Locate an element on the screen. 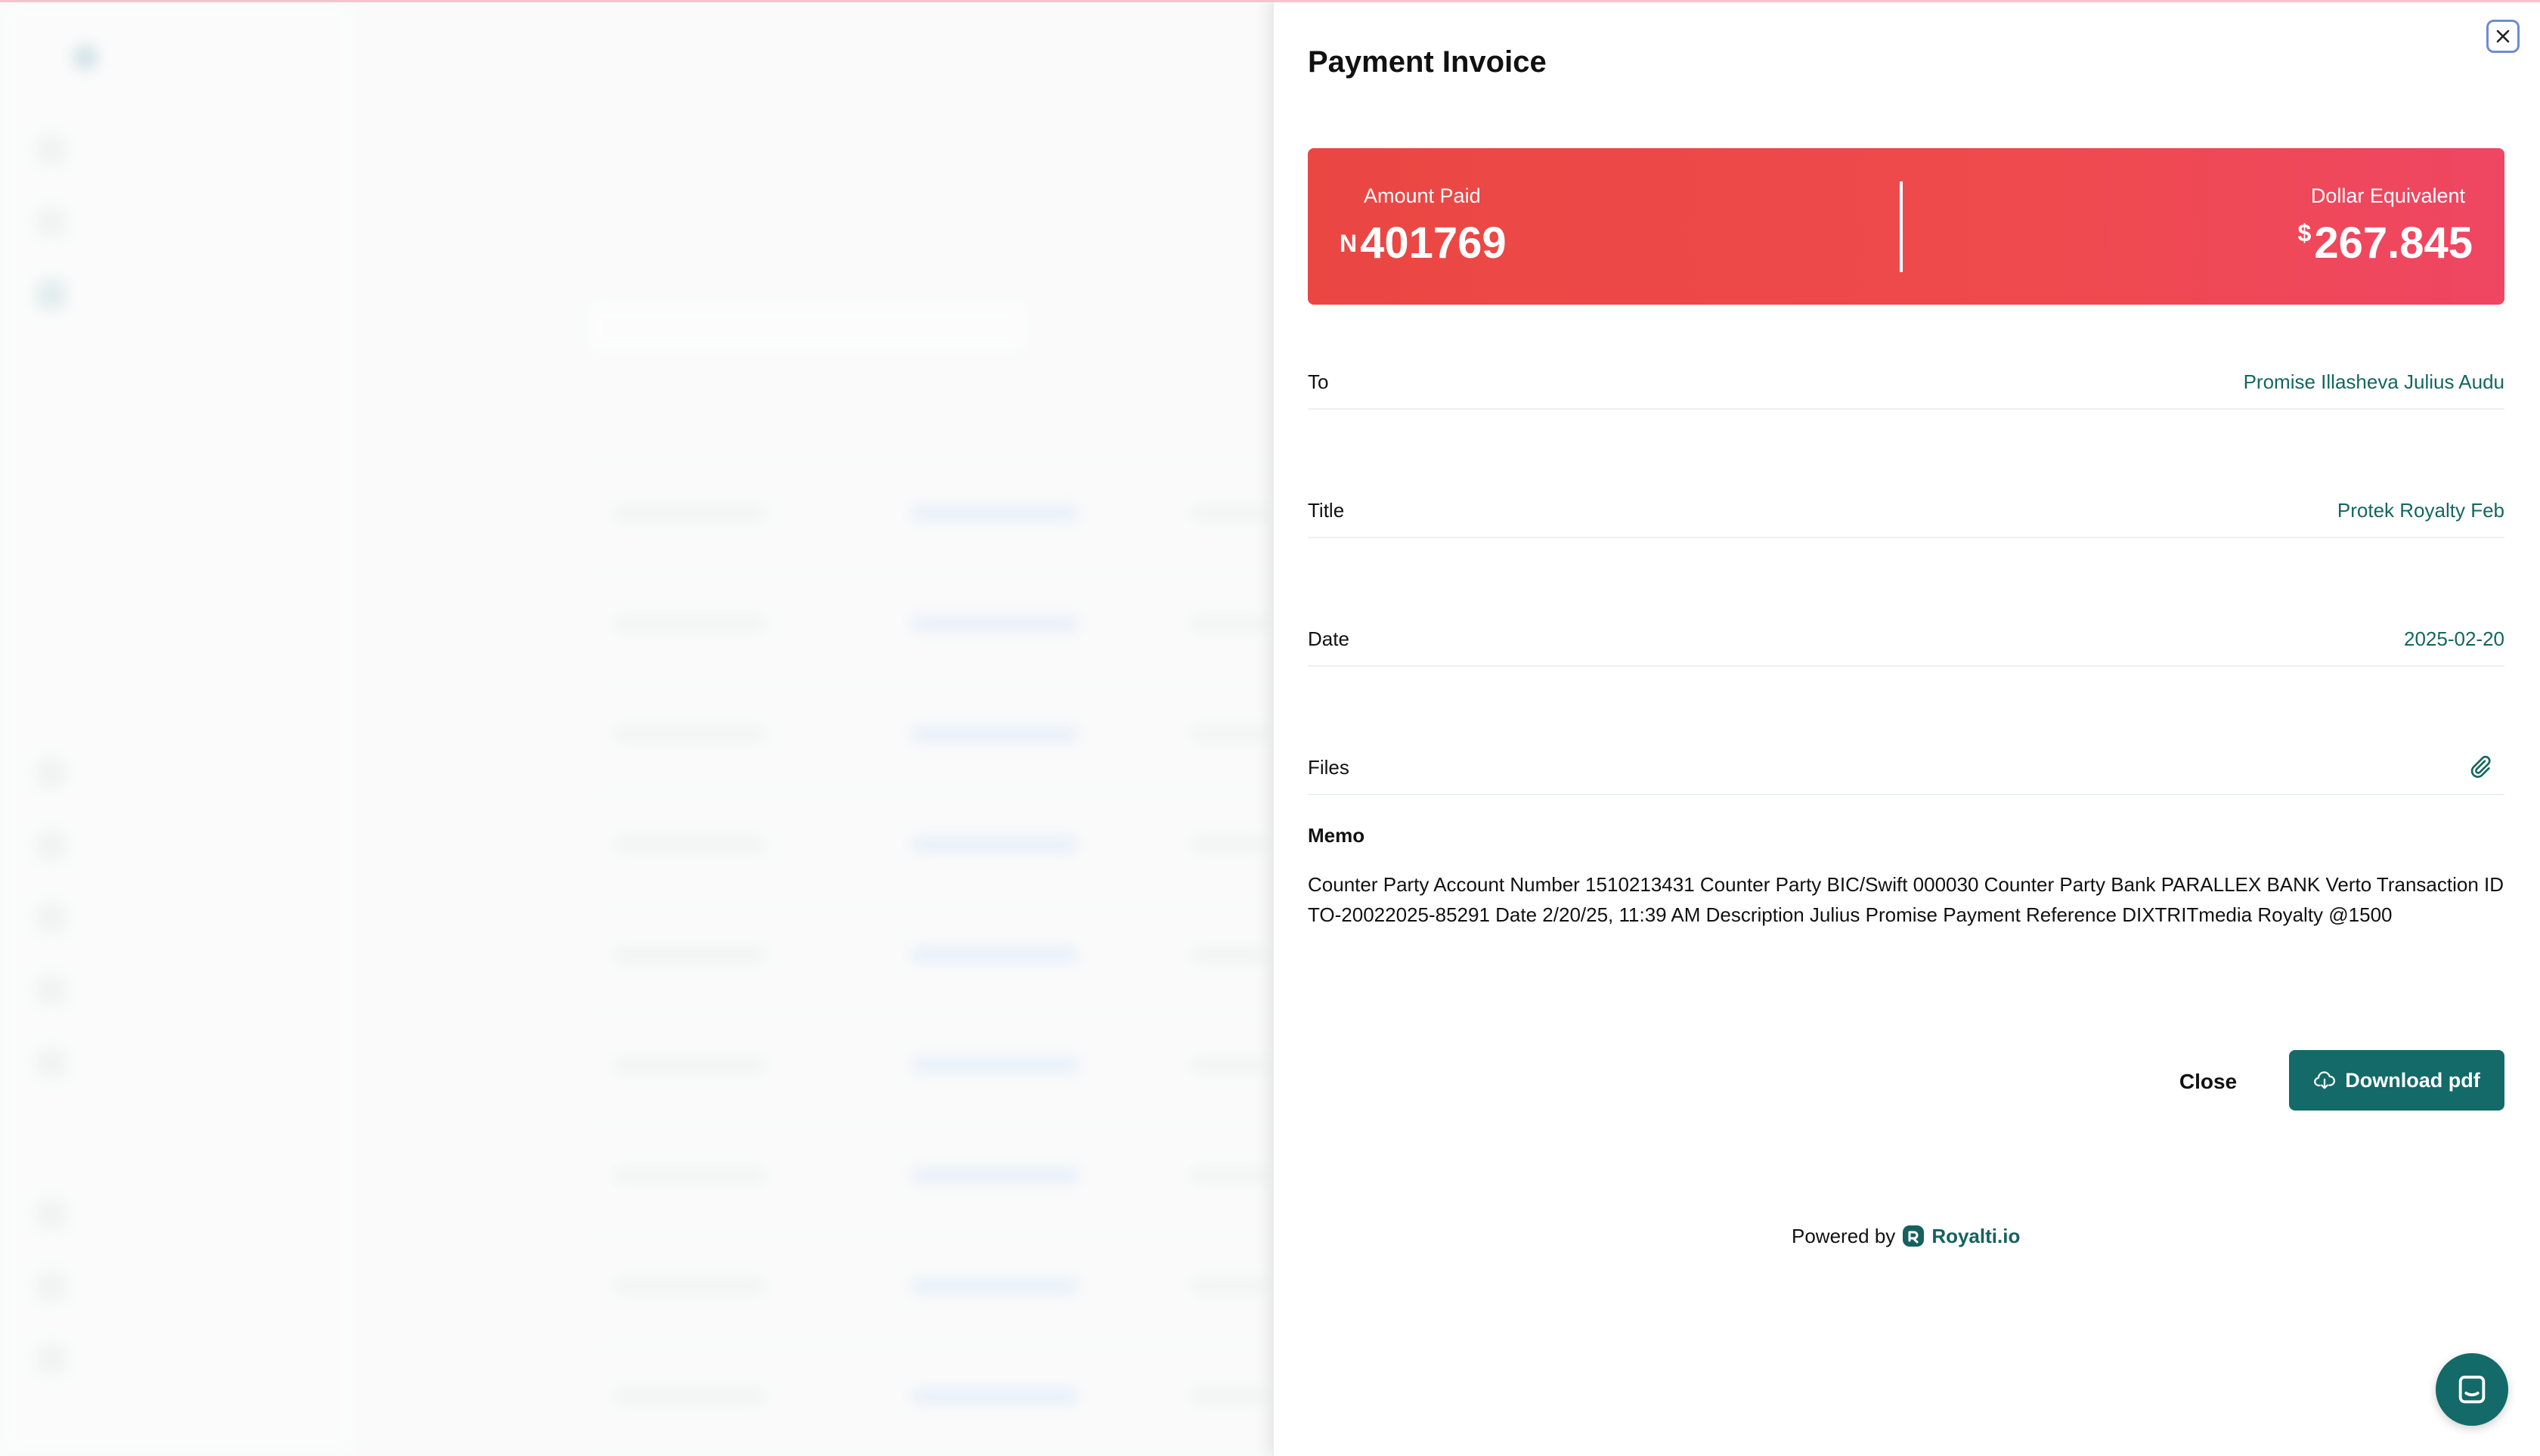 This screenshot has width=2540, height=1456. close-icon is located at coordinates (2503, 36).